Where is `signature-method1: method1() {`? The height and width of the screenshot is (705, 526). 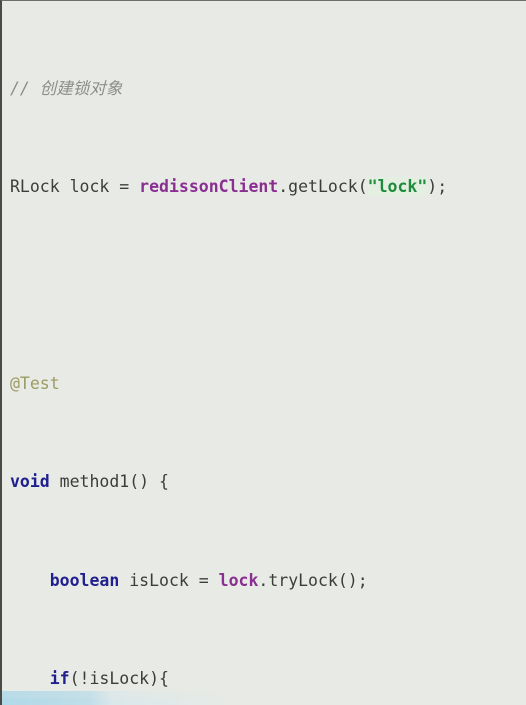
signature-method1: method1() { is located at coordinates (109, 482).